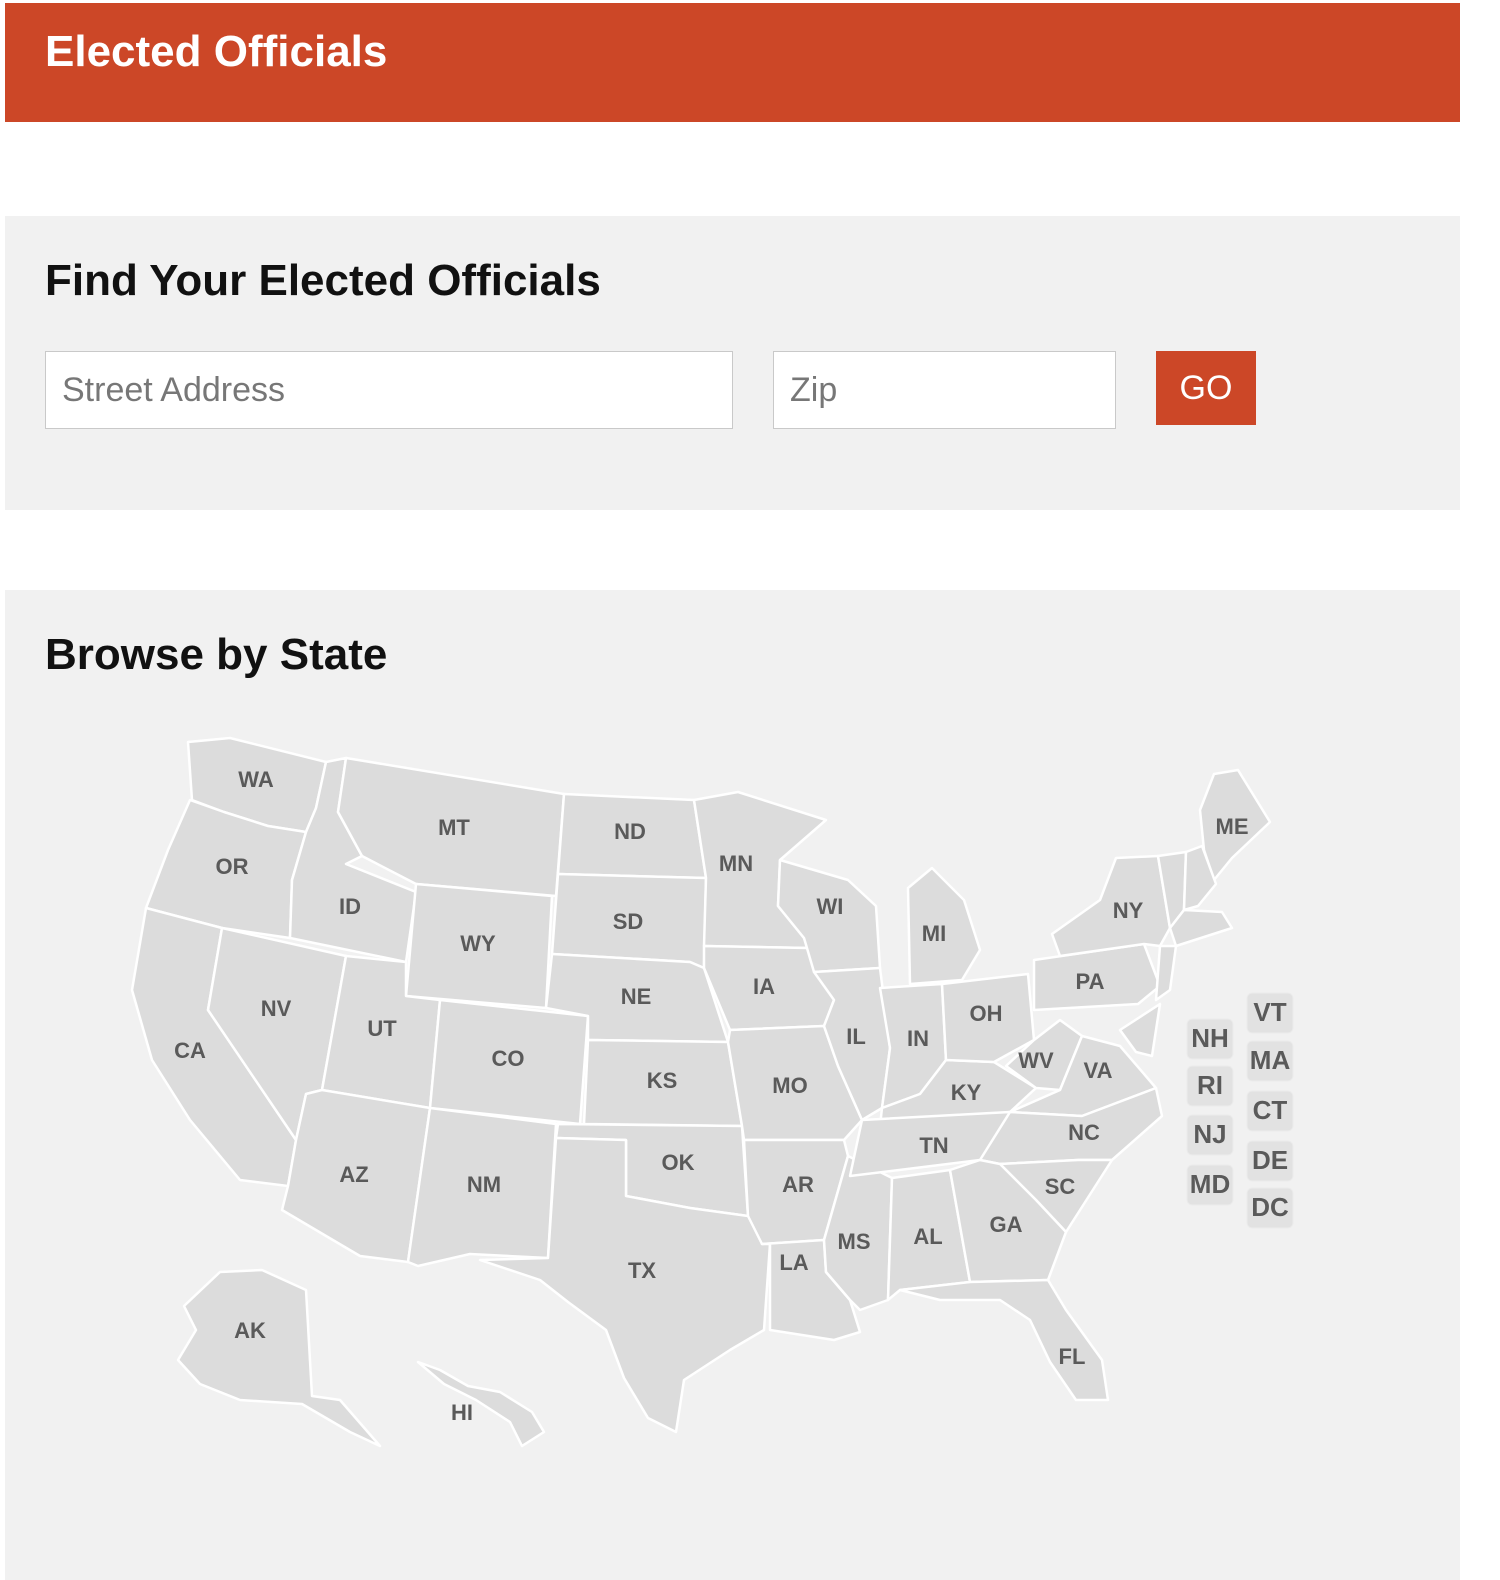  What do you see at coordinates (944, 390) in the screenshot?
I see `zip-input` at bounding box center [944, 390].